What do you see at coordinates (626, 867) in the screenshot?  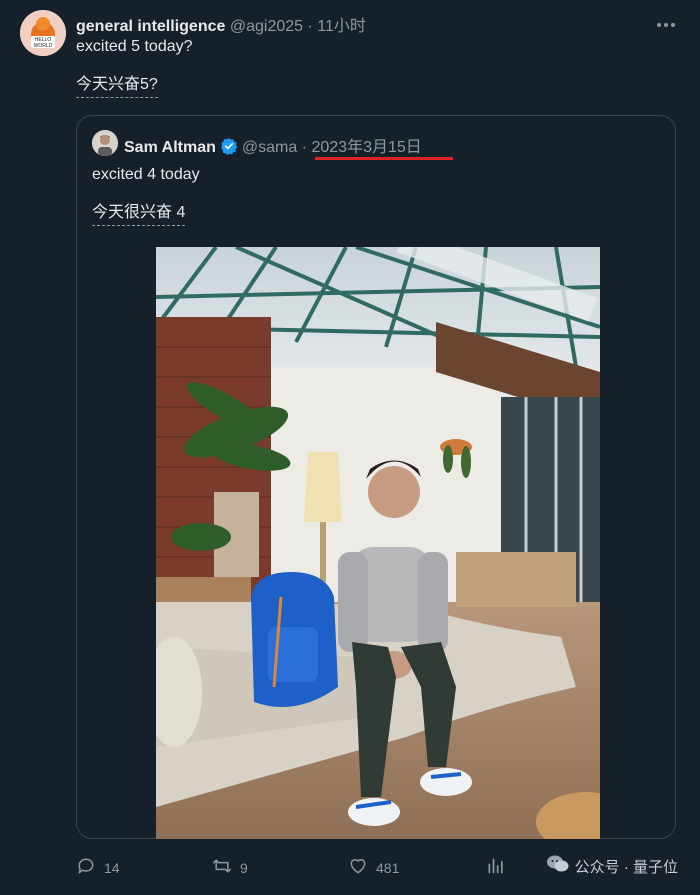 I see `watermark-text: 公众号 · 量子位` at bounding box center [626, 867].